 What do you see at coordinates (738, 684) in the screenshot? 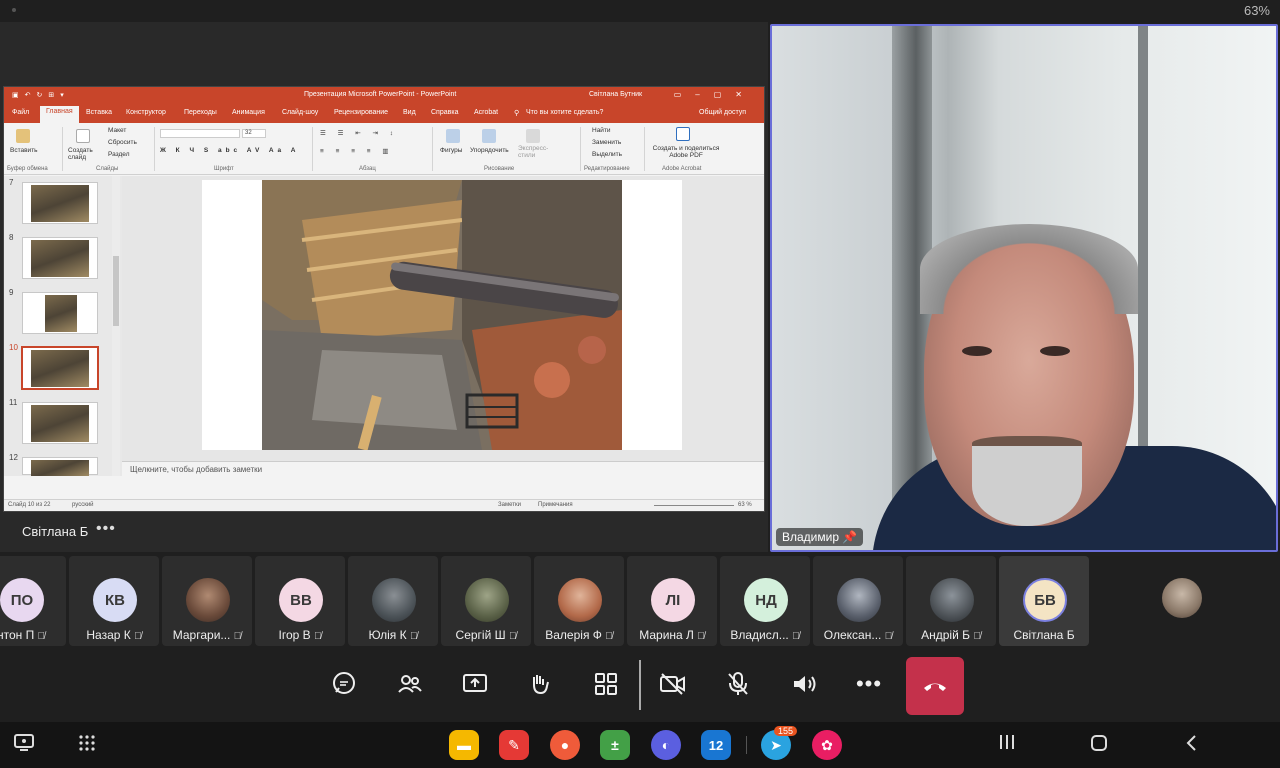
I see `mic-off-icon` at bounding box center [738, 684].